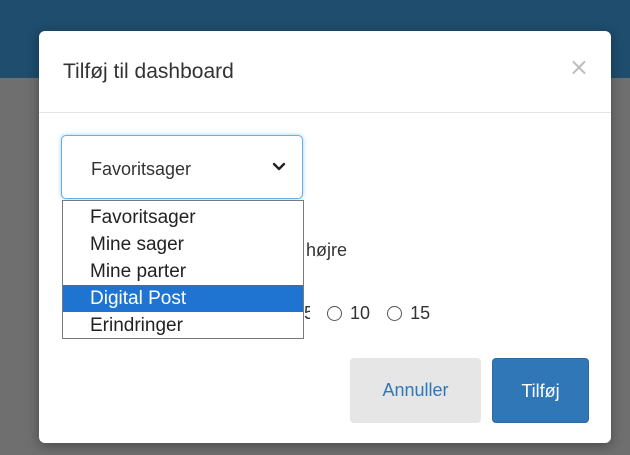 The width and height of the screenshot is (630, 455). What do you see at coordinates (415, 390) in the screenshot?
I see `cancel-button: Annuller` at bounding box center [415, 390].